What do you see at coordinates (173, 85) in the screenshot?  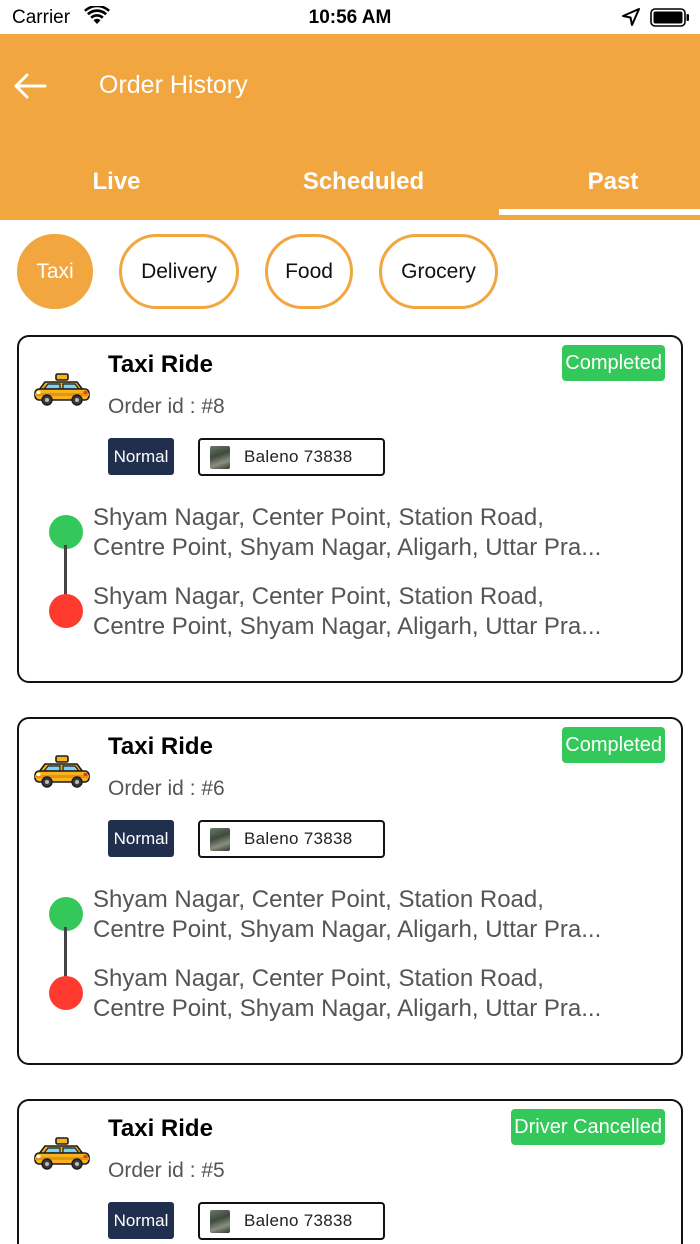 I see `page-title: Order History` at bounding box center [173, 85].